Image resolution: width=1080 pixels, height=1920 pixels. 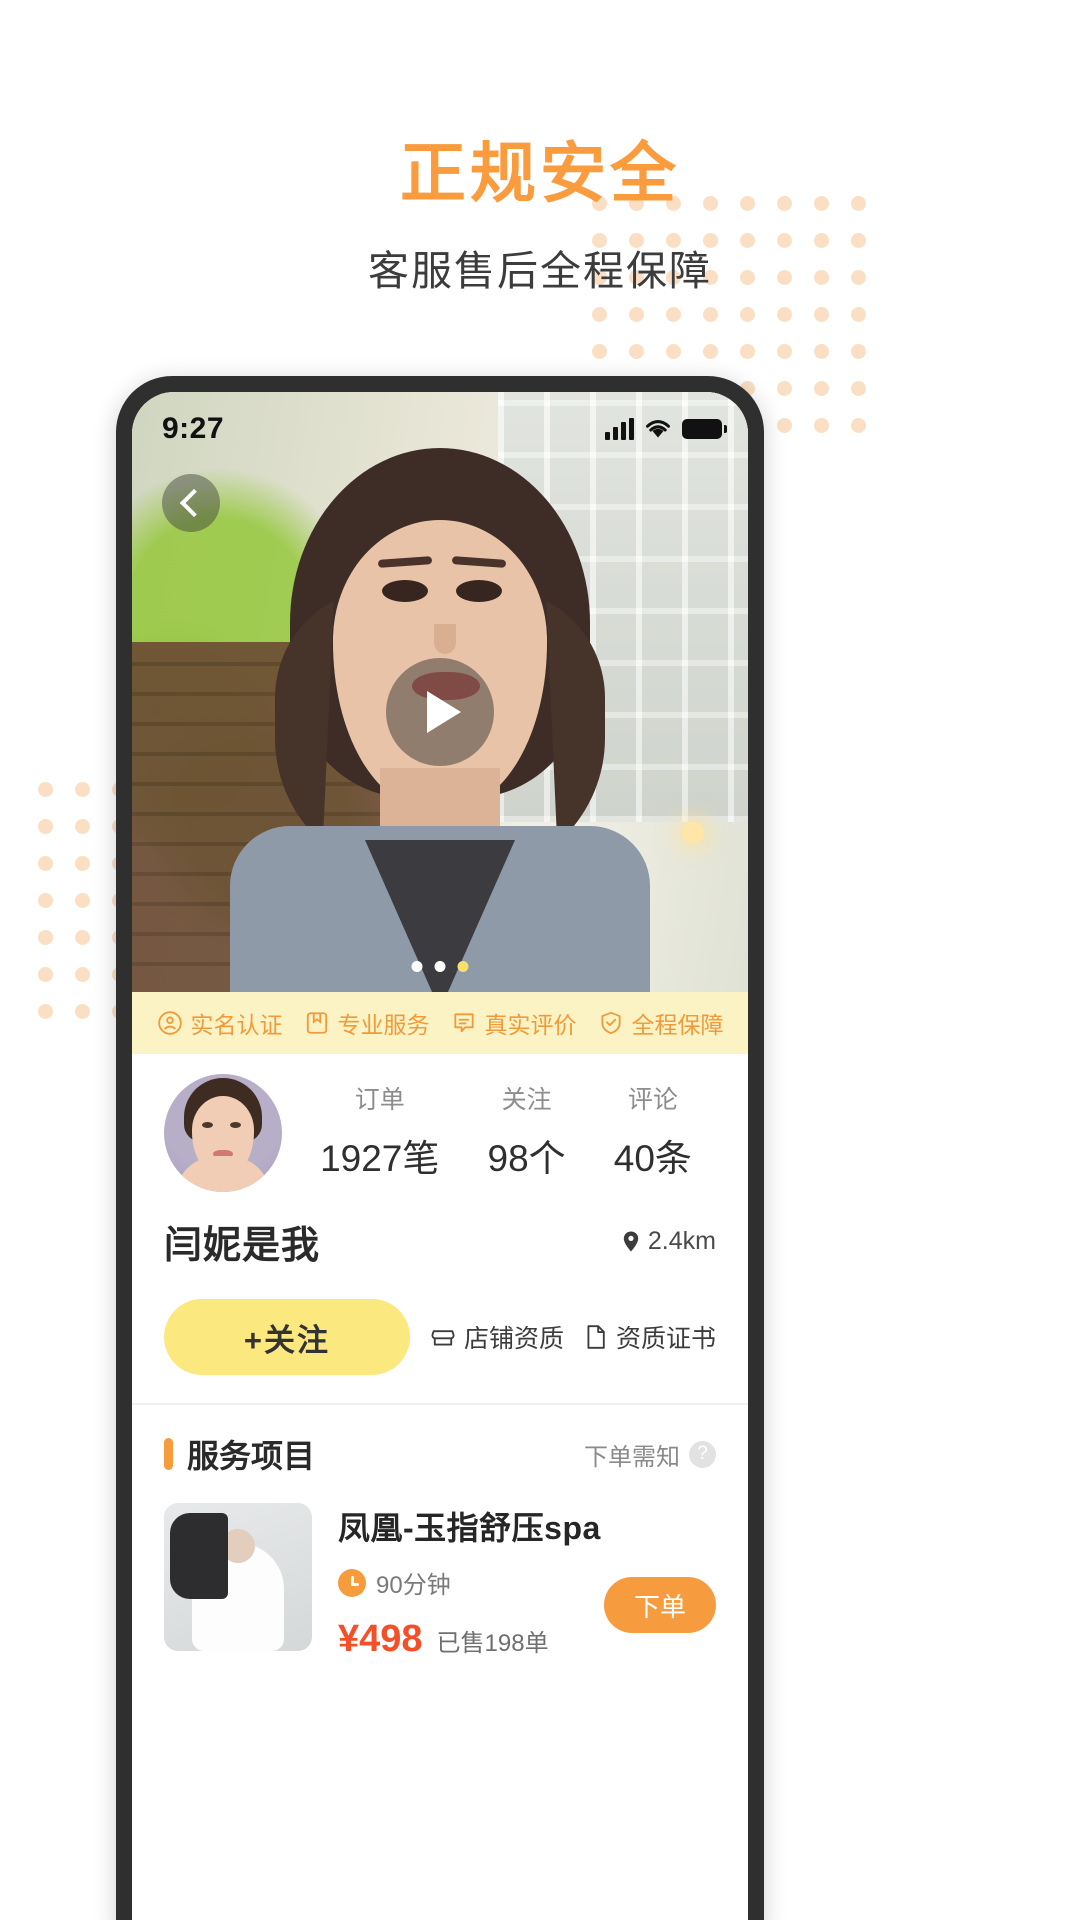 What do you see at coordinates (440, 966) in the screenshot?
I see `carousel-indicator` at bounding box center [440, 966].